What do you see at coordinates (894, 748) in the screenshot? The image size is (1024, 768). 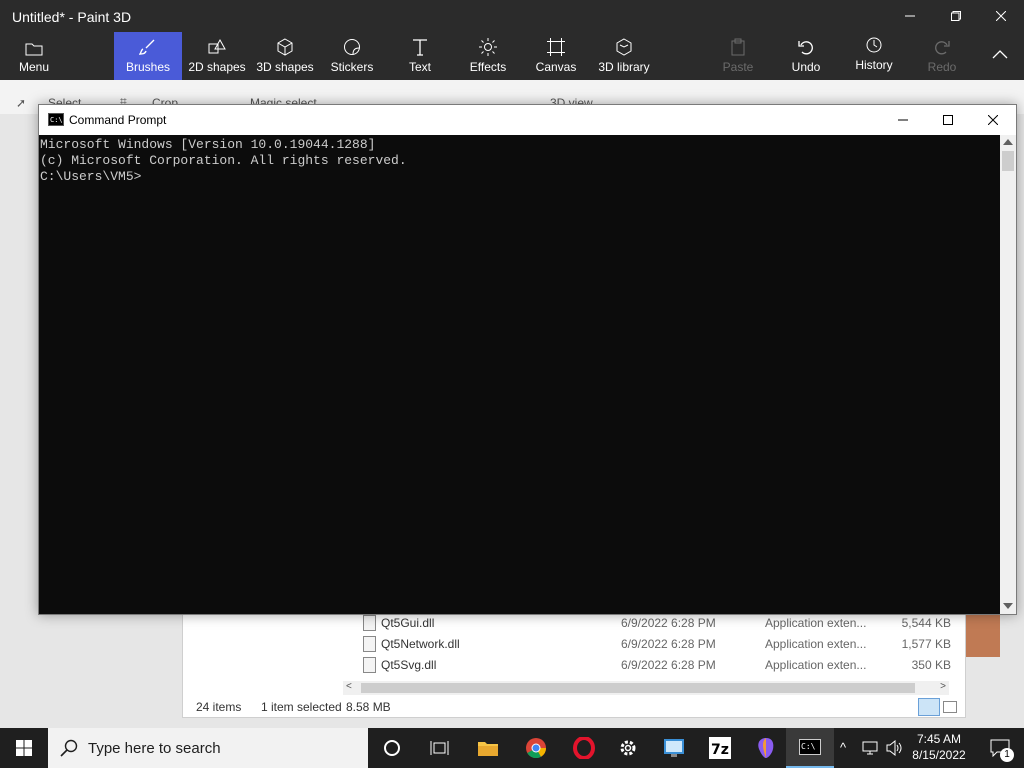 I see `volume-icon` at bounding box center [894, 748].